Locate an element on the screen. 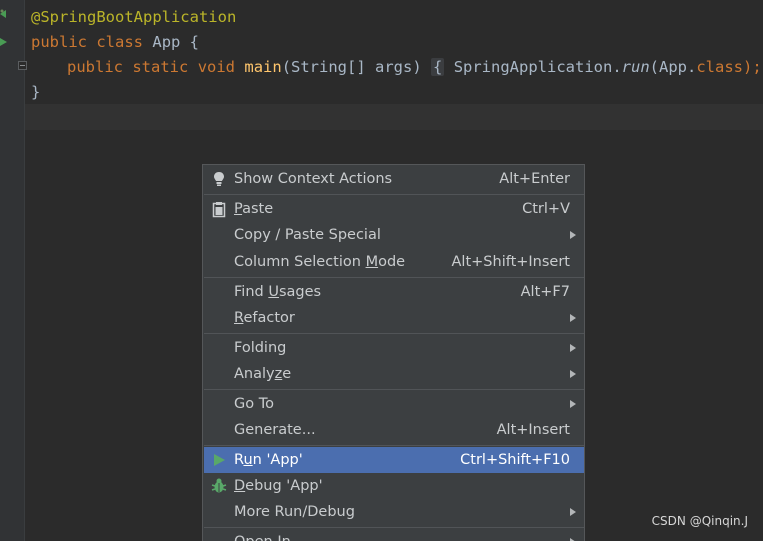 The image size is (763, 541). menu-item-label: Debug 'App' is located at coordinates (278, 486).